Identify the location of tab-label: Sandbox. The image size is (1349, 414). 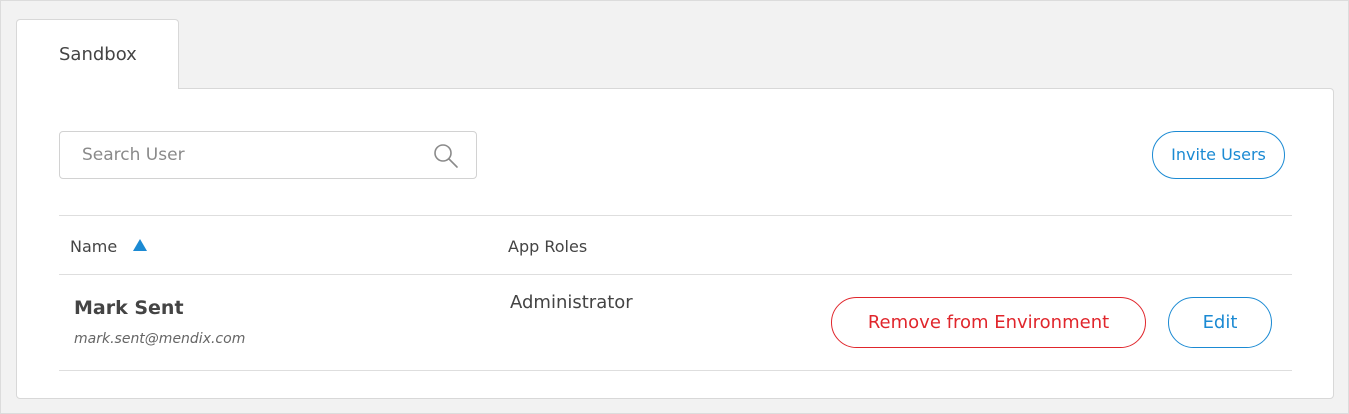
(98, 54).